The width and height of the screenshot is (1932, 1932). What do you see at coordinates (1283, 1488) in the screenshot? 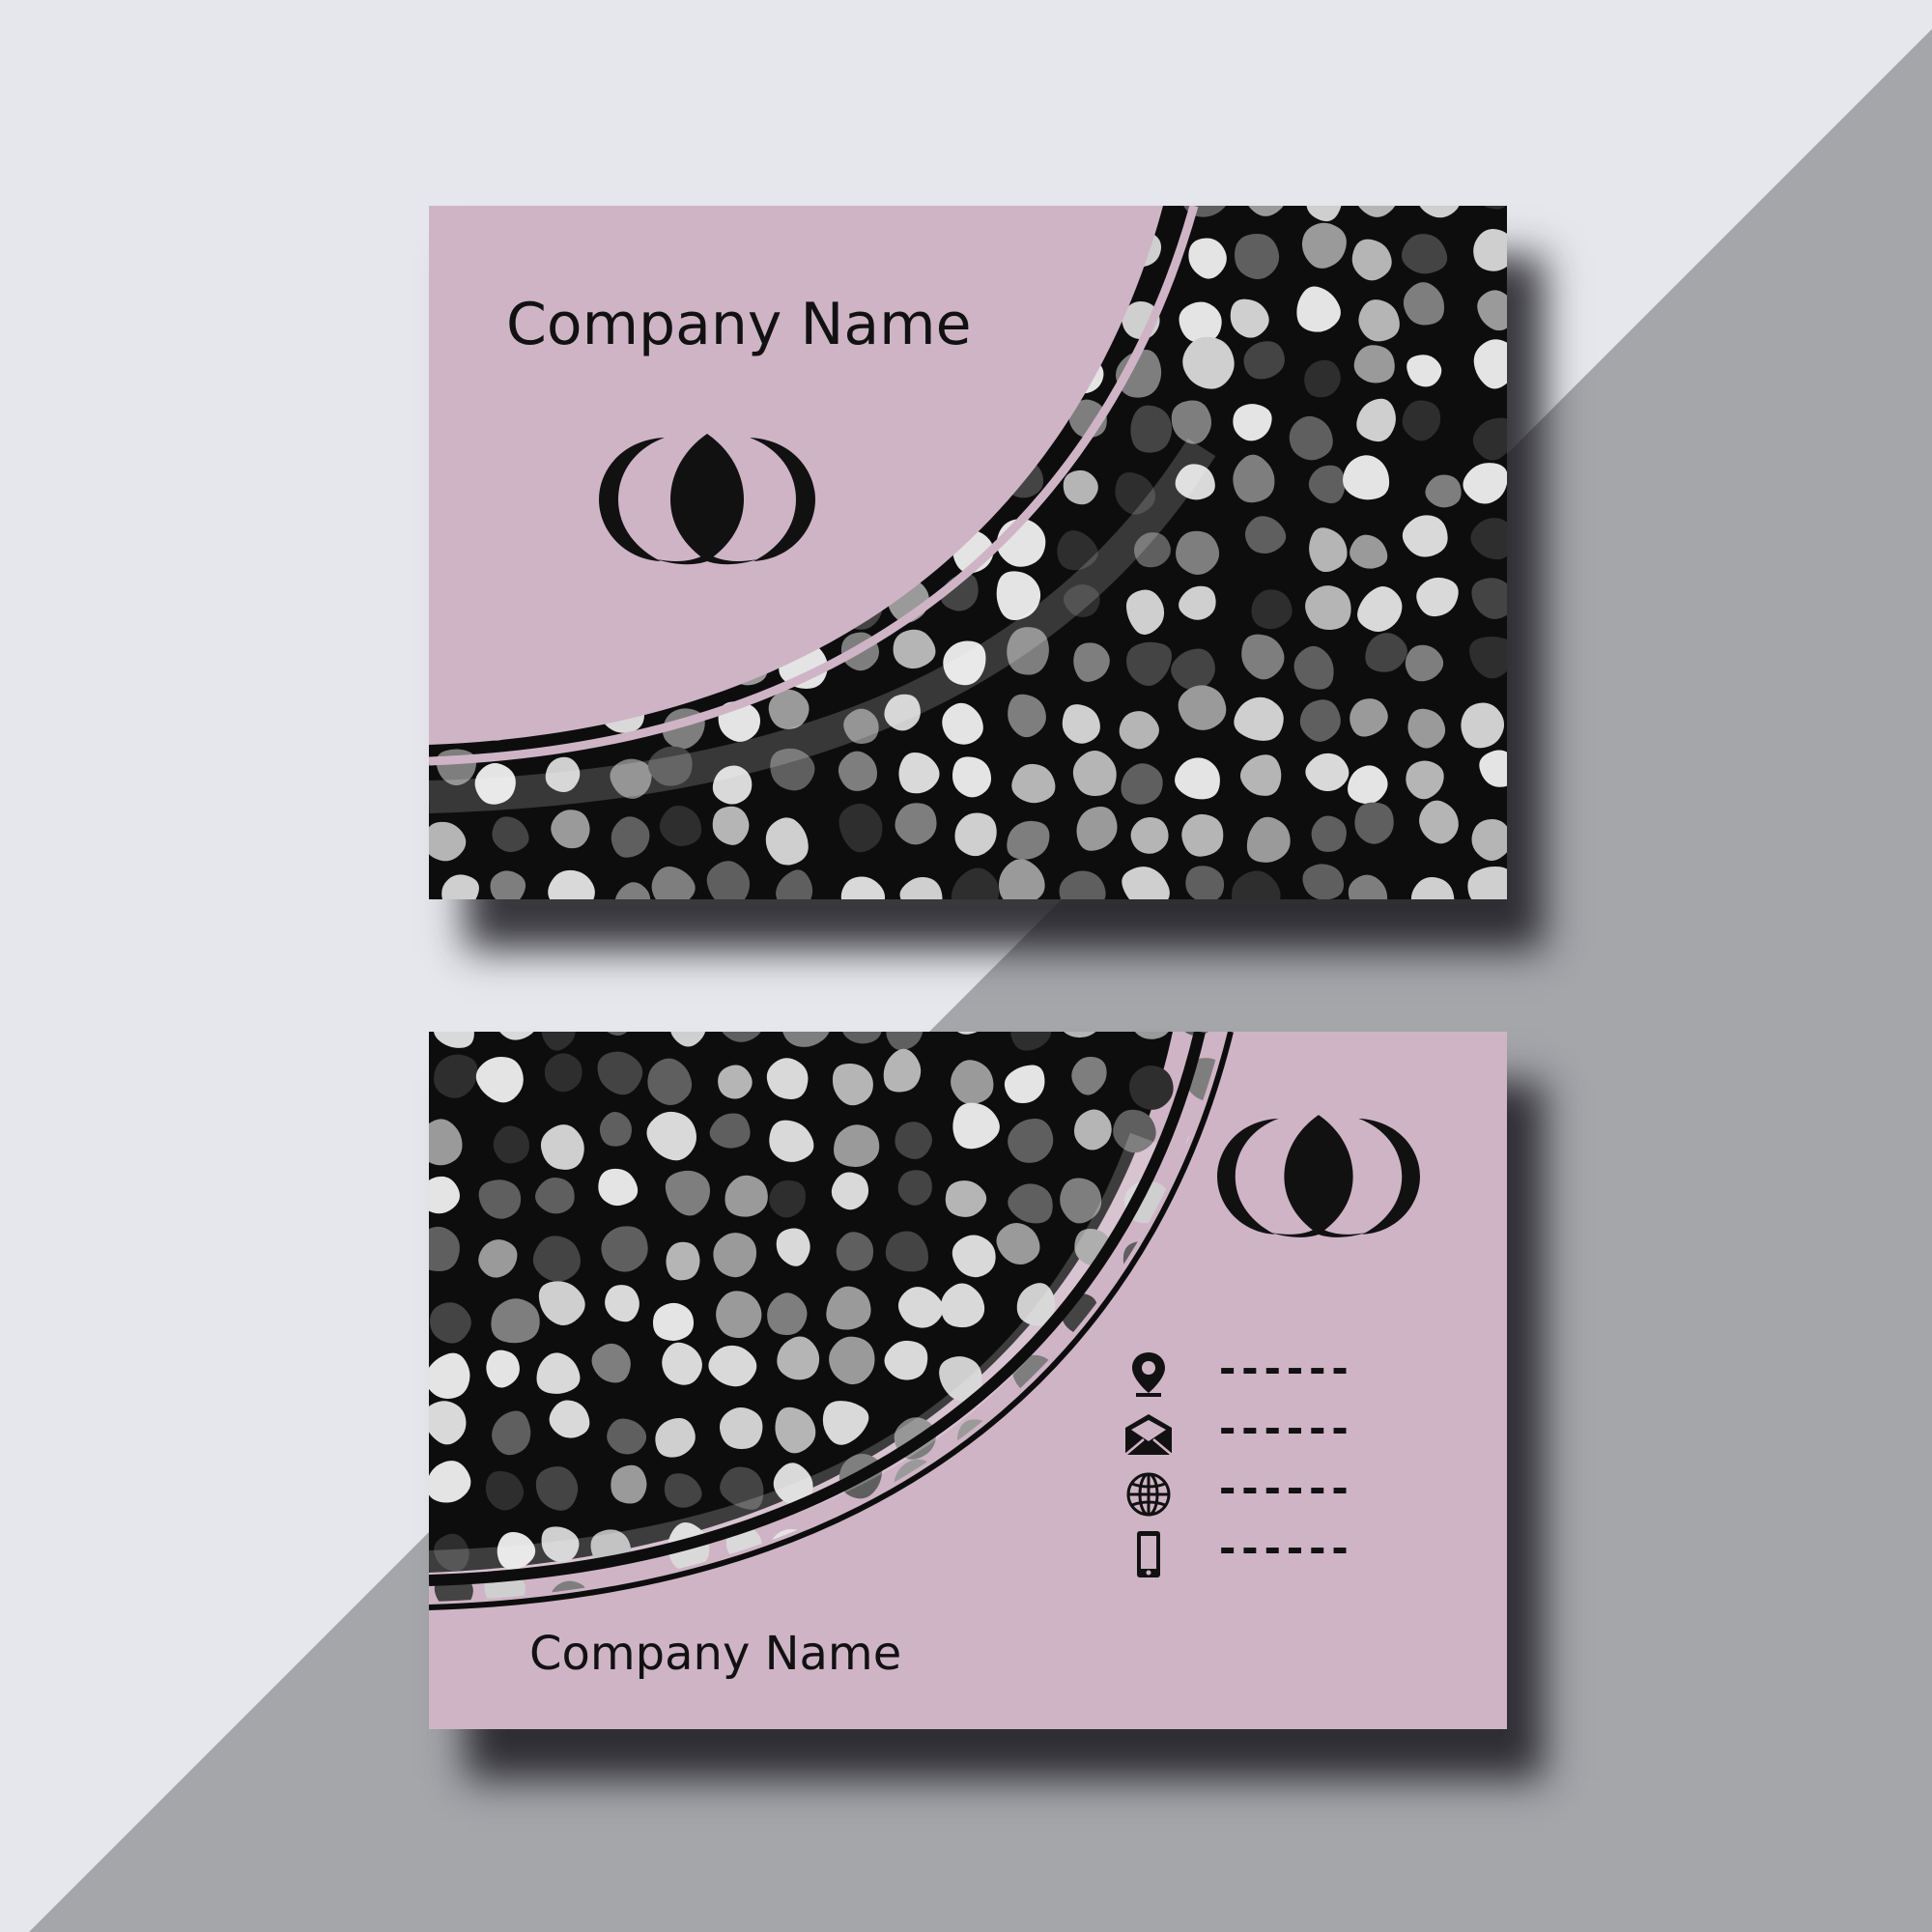
I see `contact-value-website: ------` at bounding box center [1283, 1488].